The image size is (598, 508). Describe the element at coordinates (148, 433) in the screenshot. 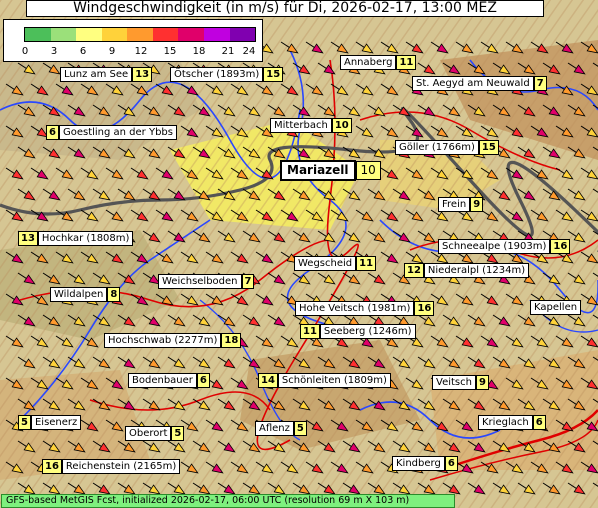

I see `place-name: Oberort` at that location.